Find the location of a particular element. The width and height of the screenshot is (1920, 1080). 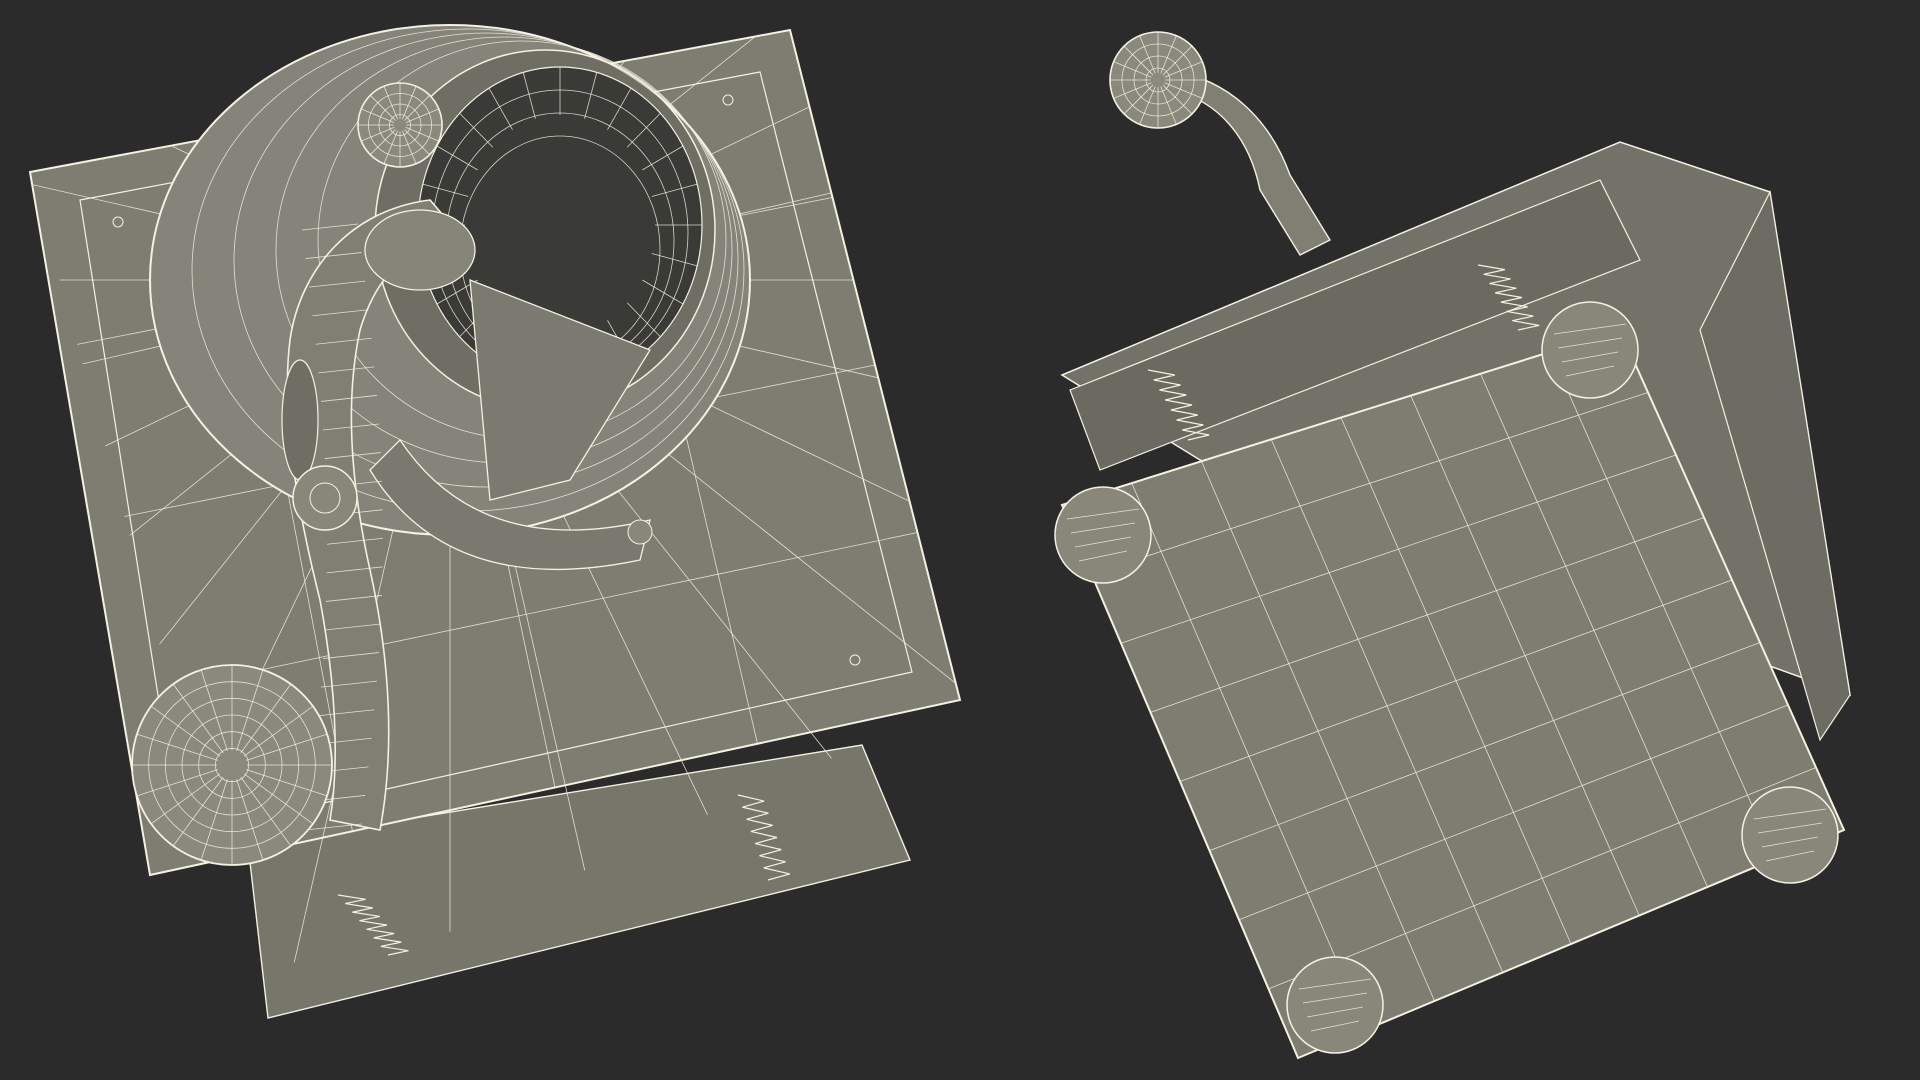

crank-hub is located at coordinates (325, 498).